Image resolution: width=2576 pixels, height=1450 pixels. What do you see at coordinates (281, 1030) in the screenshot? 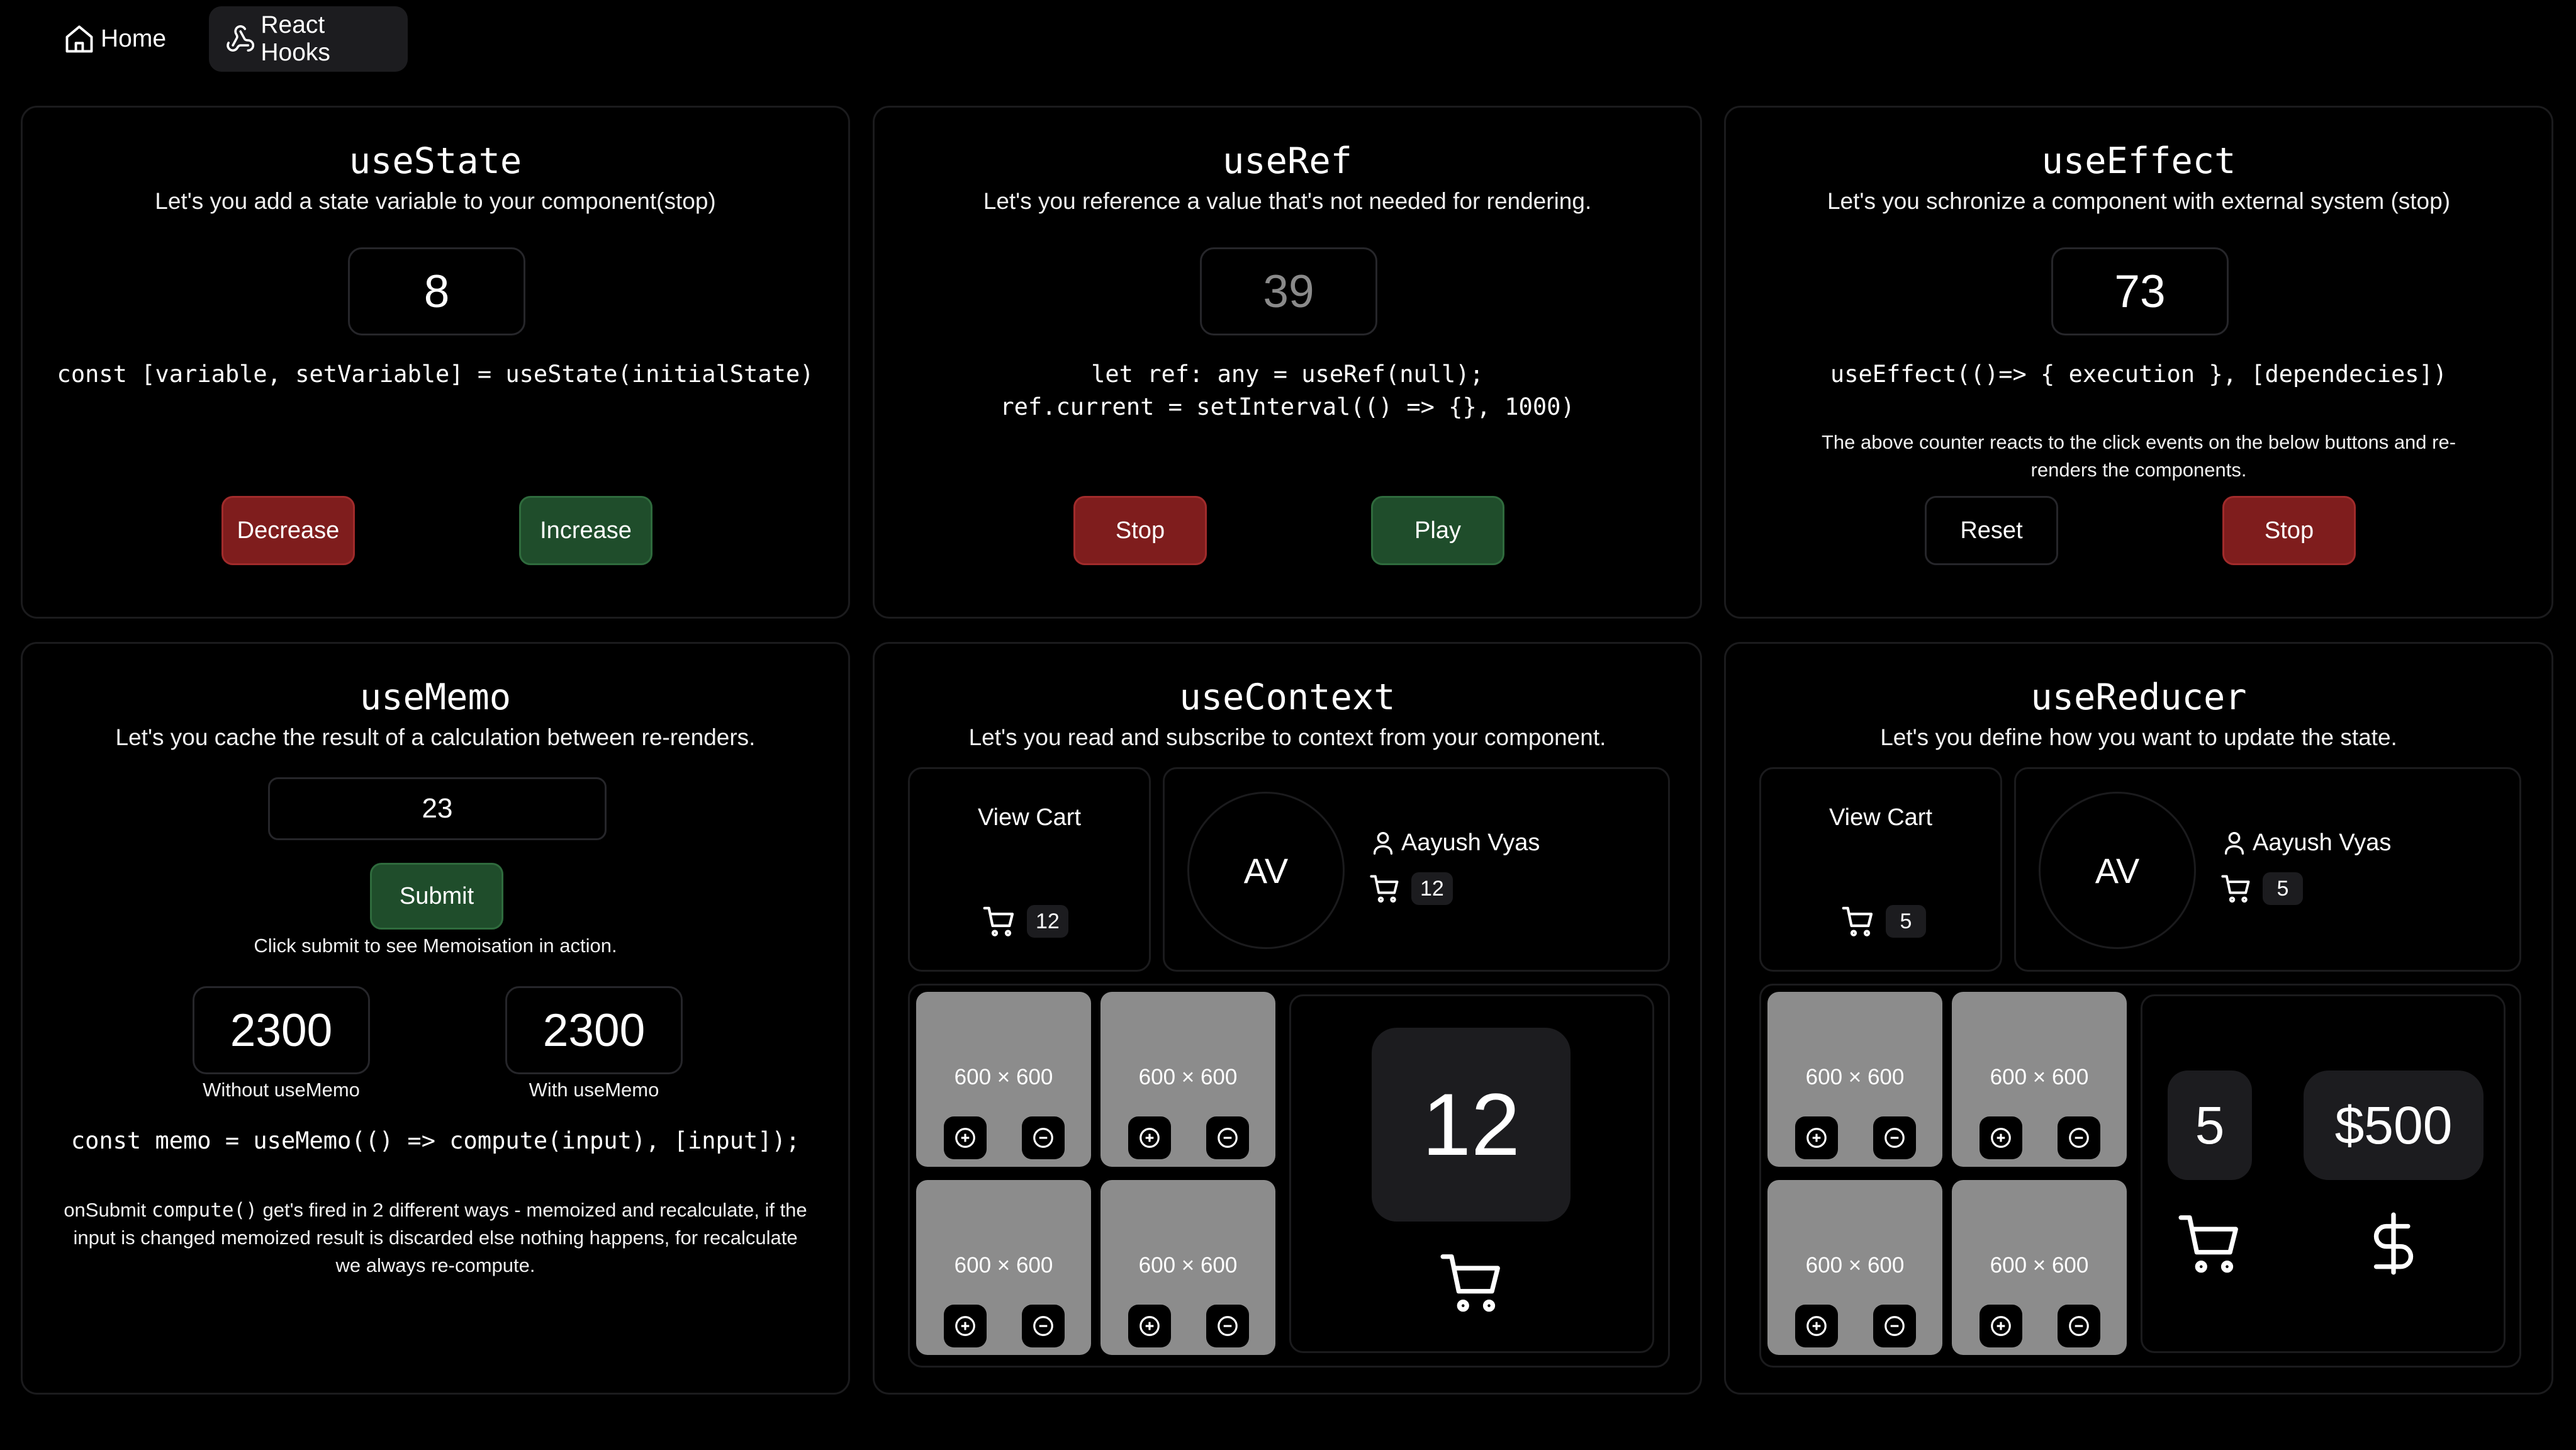
I see `without-memo-value: 2300` at bounding box center [281, 1030].